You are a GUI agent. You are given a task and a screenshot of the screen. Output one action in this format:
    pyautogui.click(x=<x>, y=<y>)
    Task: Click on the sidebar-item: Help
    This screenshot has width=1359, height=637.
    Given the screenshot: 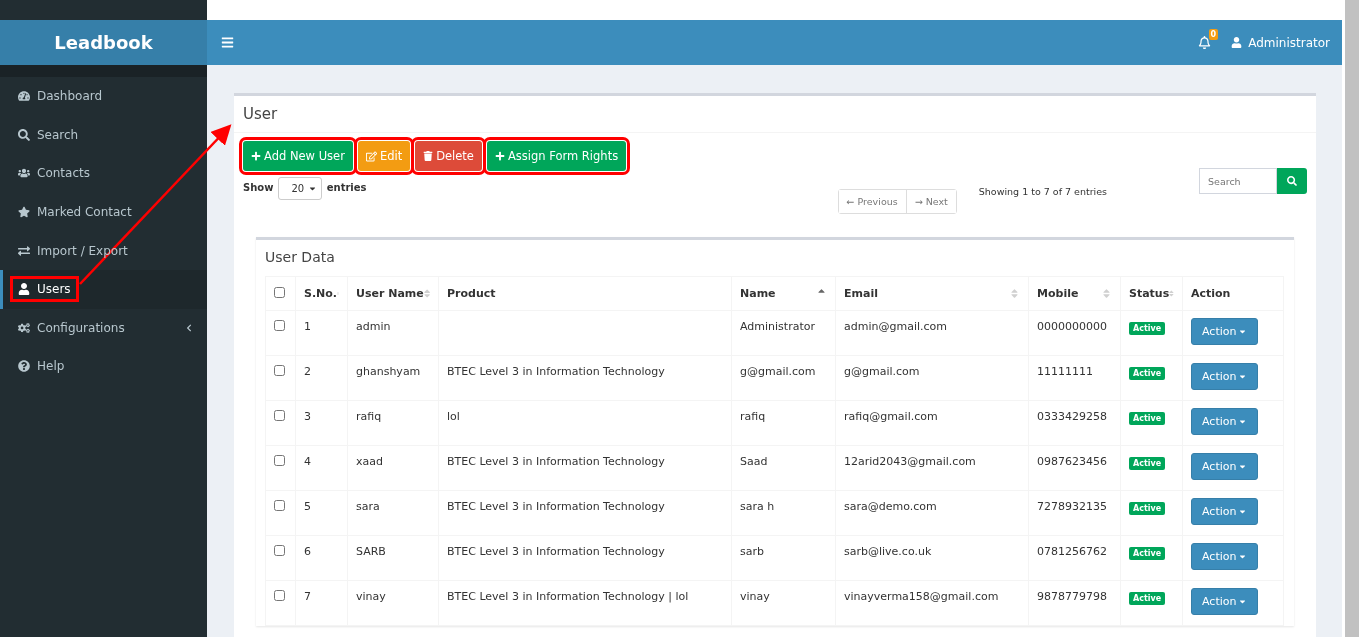 What is the action you would take?
    pyautogui.click(x=103, y=366)
    